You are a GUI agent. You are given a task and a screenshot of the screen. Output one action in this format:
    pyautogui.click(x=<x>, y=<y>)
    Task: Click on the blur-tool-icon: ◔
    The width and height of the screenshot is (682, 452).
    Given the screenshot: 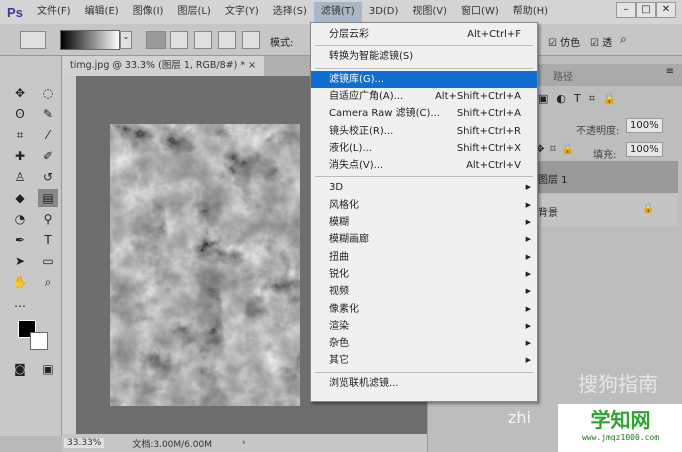 What is the action you would take?
    pyautogui.click(x=20, y=219)
    